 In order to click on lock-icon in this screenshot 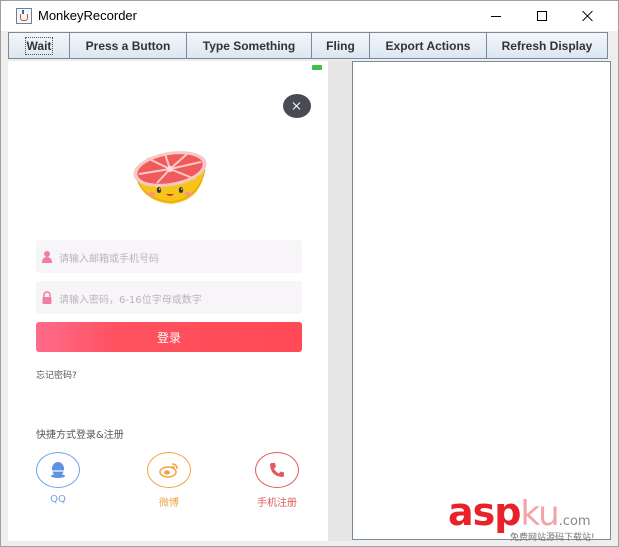, I will do `click(47, 297)`.